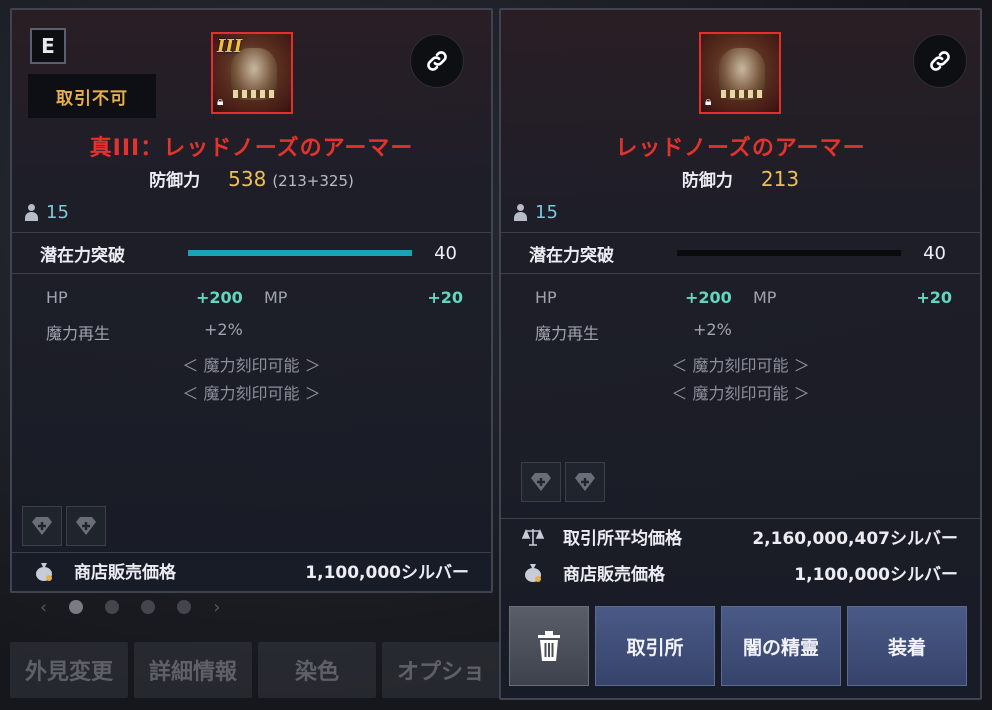 This screenshot has width=992, height=710. I want to click on armor-icon: 🔒︎, so click(740, 73).